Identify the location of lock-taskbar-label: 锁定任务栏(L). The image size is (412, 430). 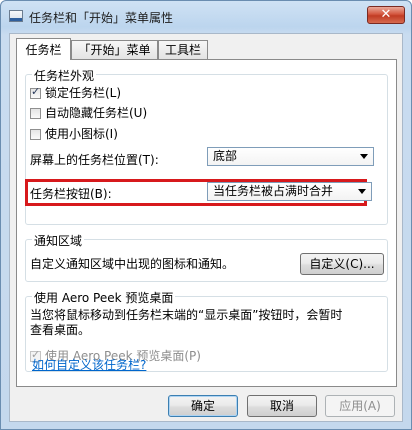
(83, 93).